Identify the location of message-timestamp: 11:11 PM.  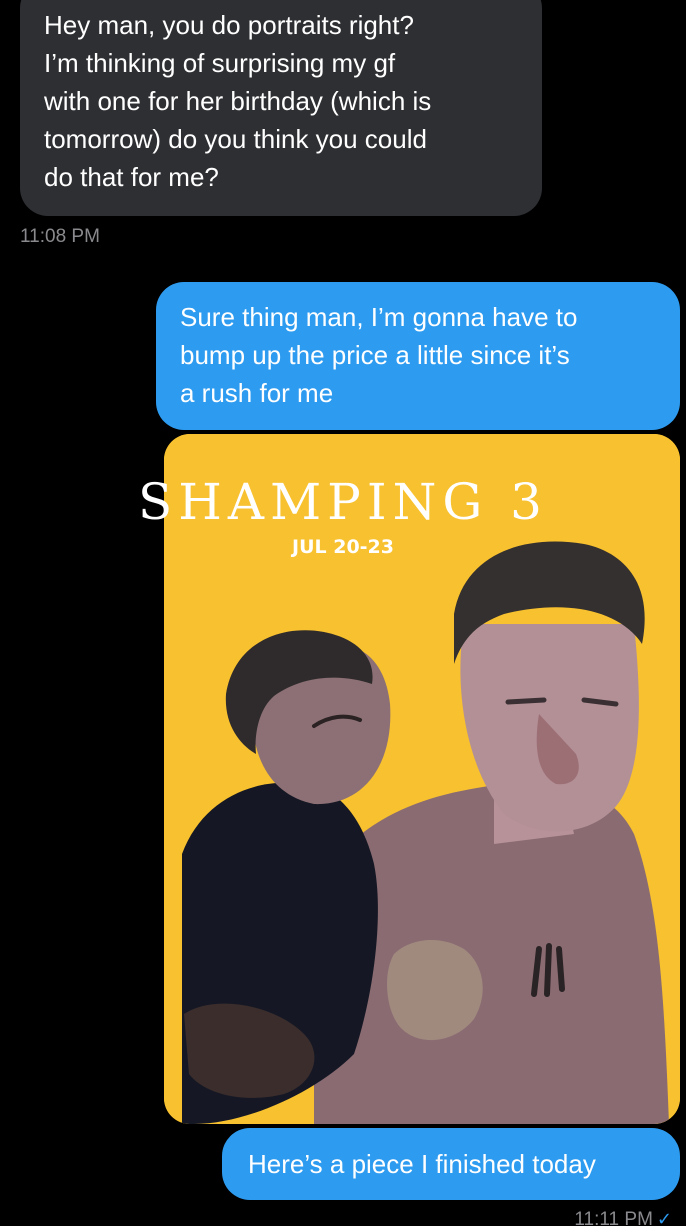
(613, 1217).